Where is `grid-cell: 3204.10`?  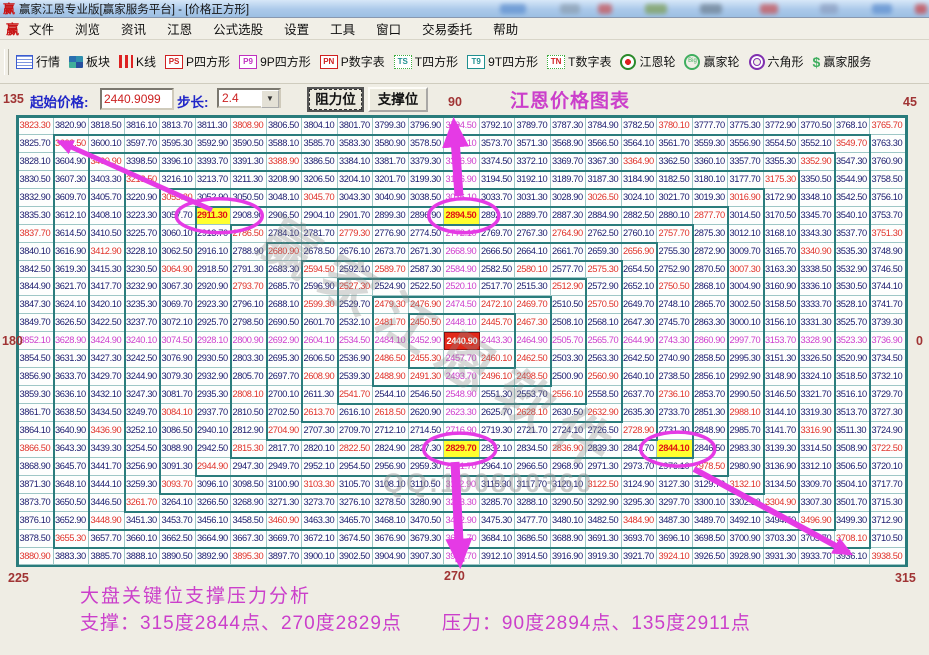
grid-cell: 3204.10 is located at coordinates (355, 179).